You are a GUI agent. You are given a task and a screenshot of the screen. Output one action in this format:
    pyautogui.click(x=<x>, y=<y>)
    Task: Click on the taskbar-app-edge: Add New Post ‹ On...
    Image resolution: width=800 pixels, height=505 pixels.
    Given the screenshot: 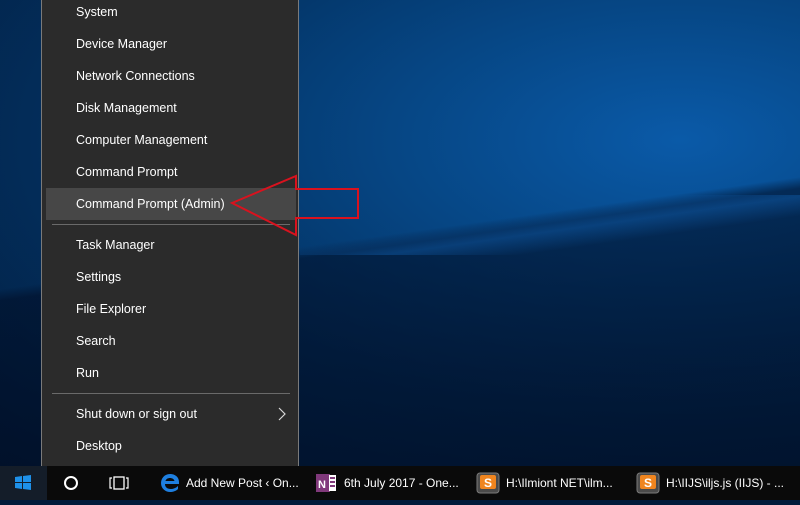 What is the action you would take?
    pyautogui.click(x=230, y=483)
    